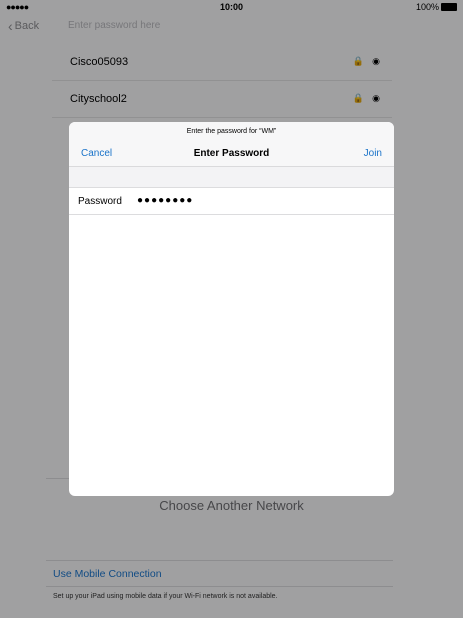  Describe the element at coordinates (373, 153) in the screenshot. I see `join-button: Join` at that location.